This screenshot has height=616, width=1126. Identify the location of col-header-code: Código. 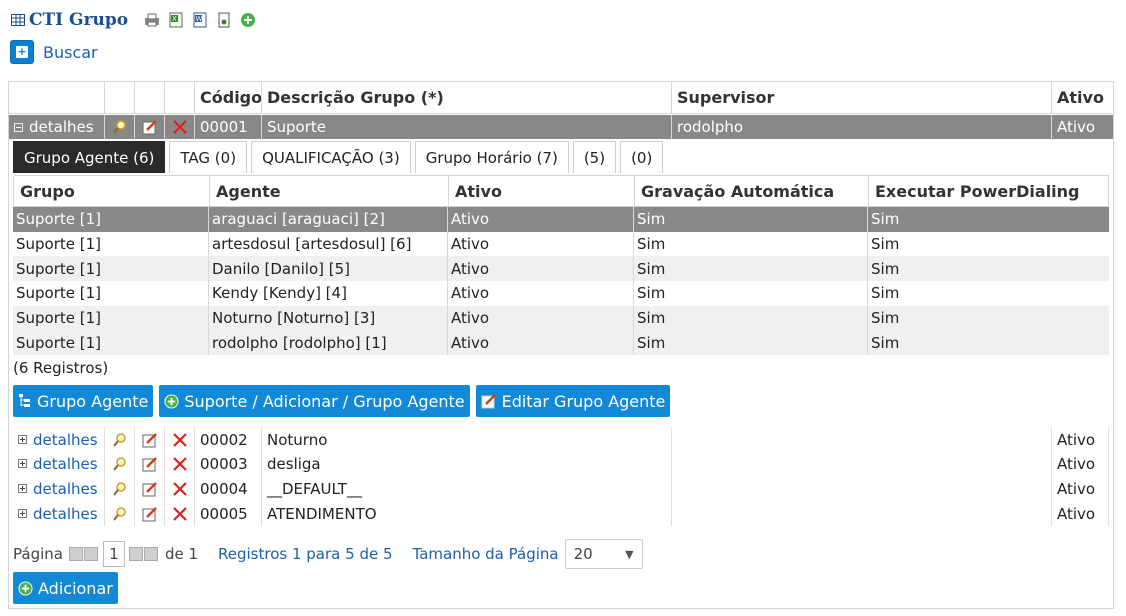
(228, 97).